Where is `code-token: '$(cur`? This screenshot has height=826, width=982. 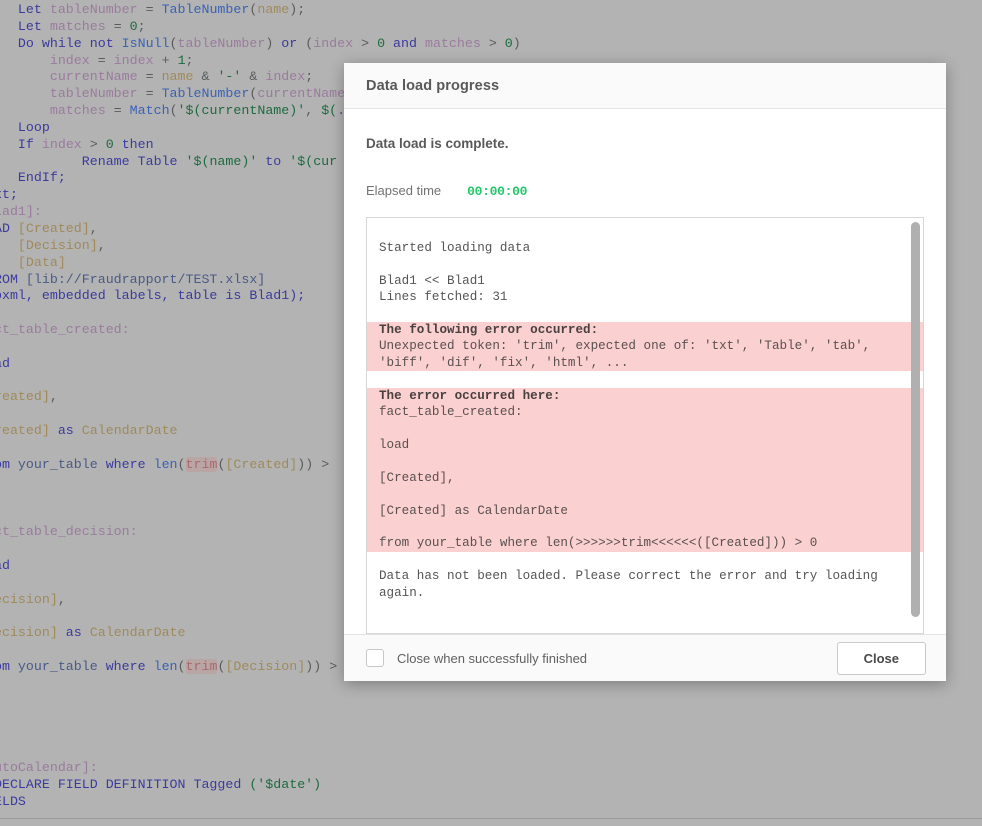 code-token: '$(cur is located at coordinates (313, 161).